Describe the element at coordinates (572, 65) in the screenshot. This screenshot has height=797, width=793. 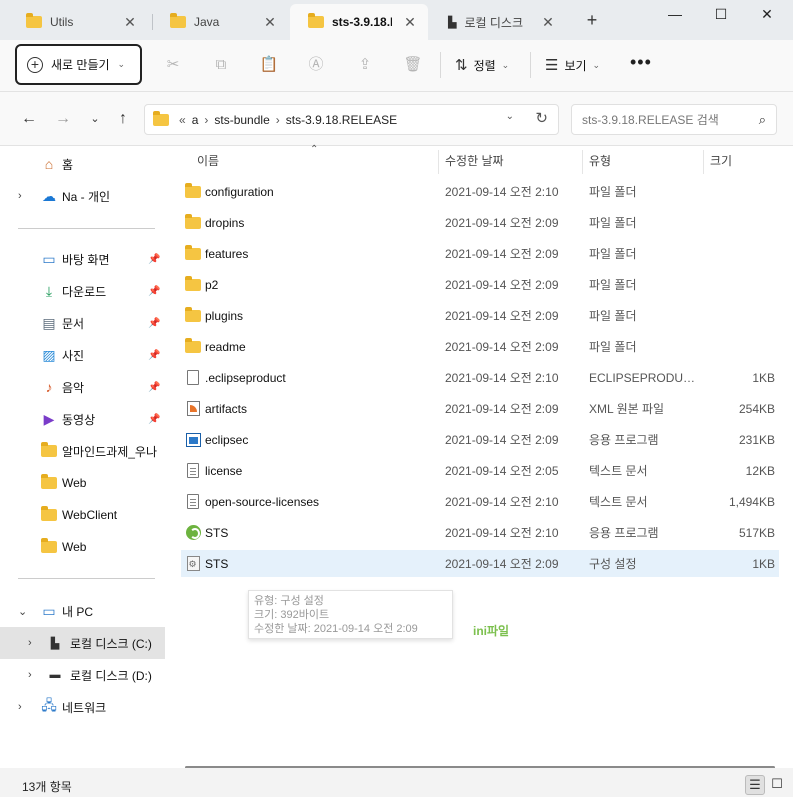
I see `view-button: ☰ 보기 ⌄` at that location.